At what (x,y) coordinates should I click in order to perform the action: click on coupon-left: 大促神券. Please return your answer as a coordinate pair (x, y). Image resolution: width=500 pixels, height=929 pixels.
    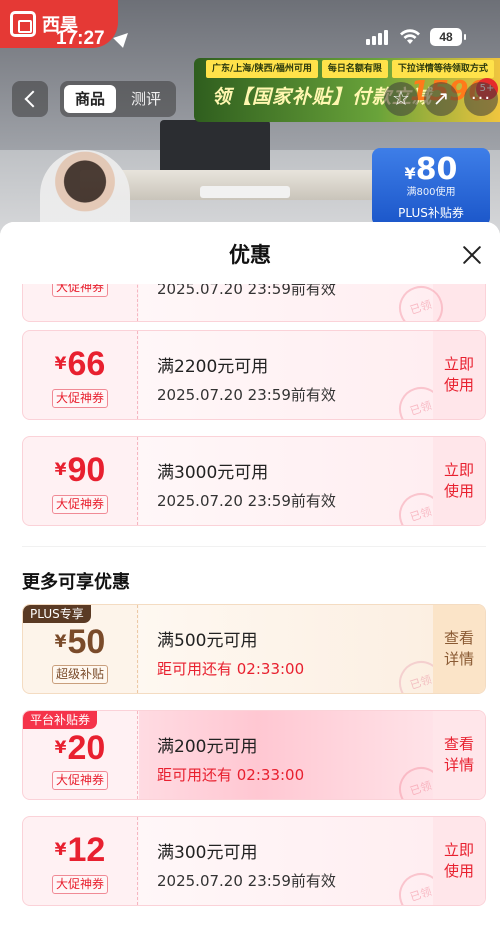
    Looking at the image, I should click on (80, 300).